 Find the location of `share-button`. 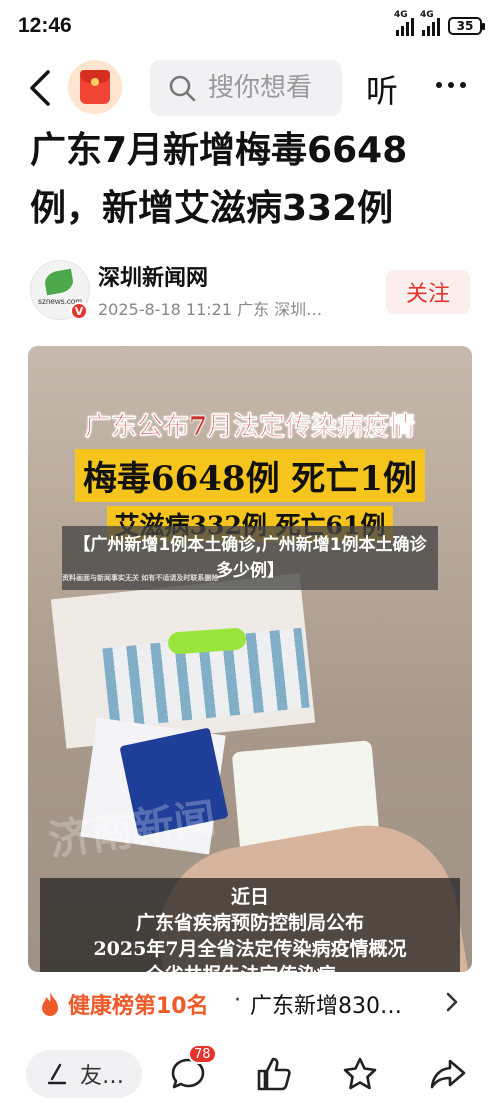

share-button is located at coordinates (448, 1074).